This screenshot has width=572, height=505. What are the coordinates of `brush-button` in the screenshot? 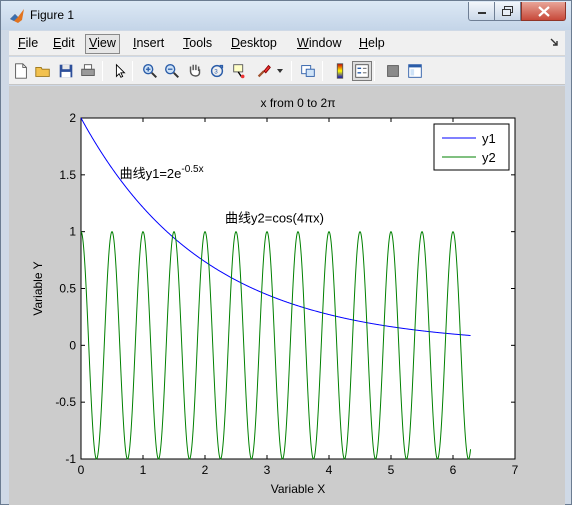 It's located at (264, 71).